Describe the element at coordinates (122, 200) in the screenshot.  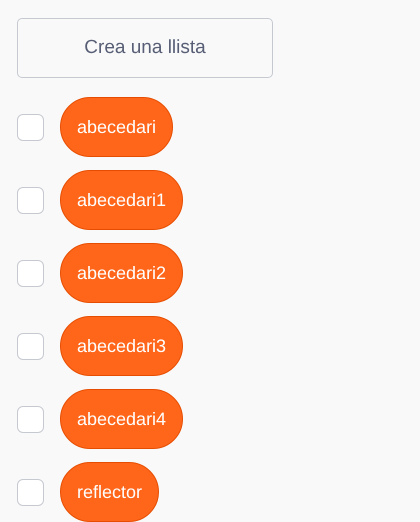
I see `list-block: abecedari1` at that location.